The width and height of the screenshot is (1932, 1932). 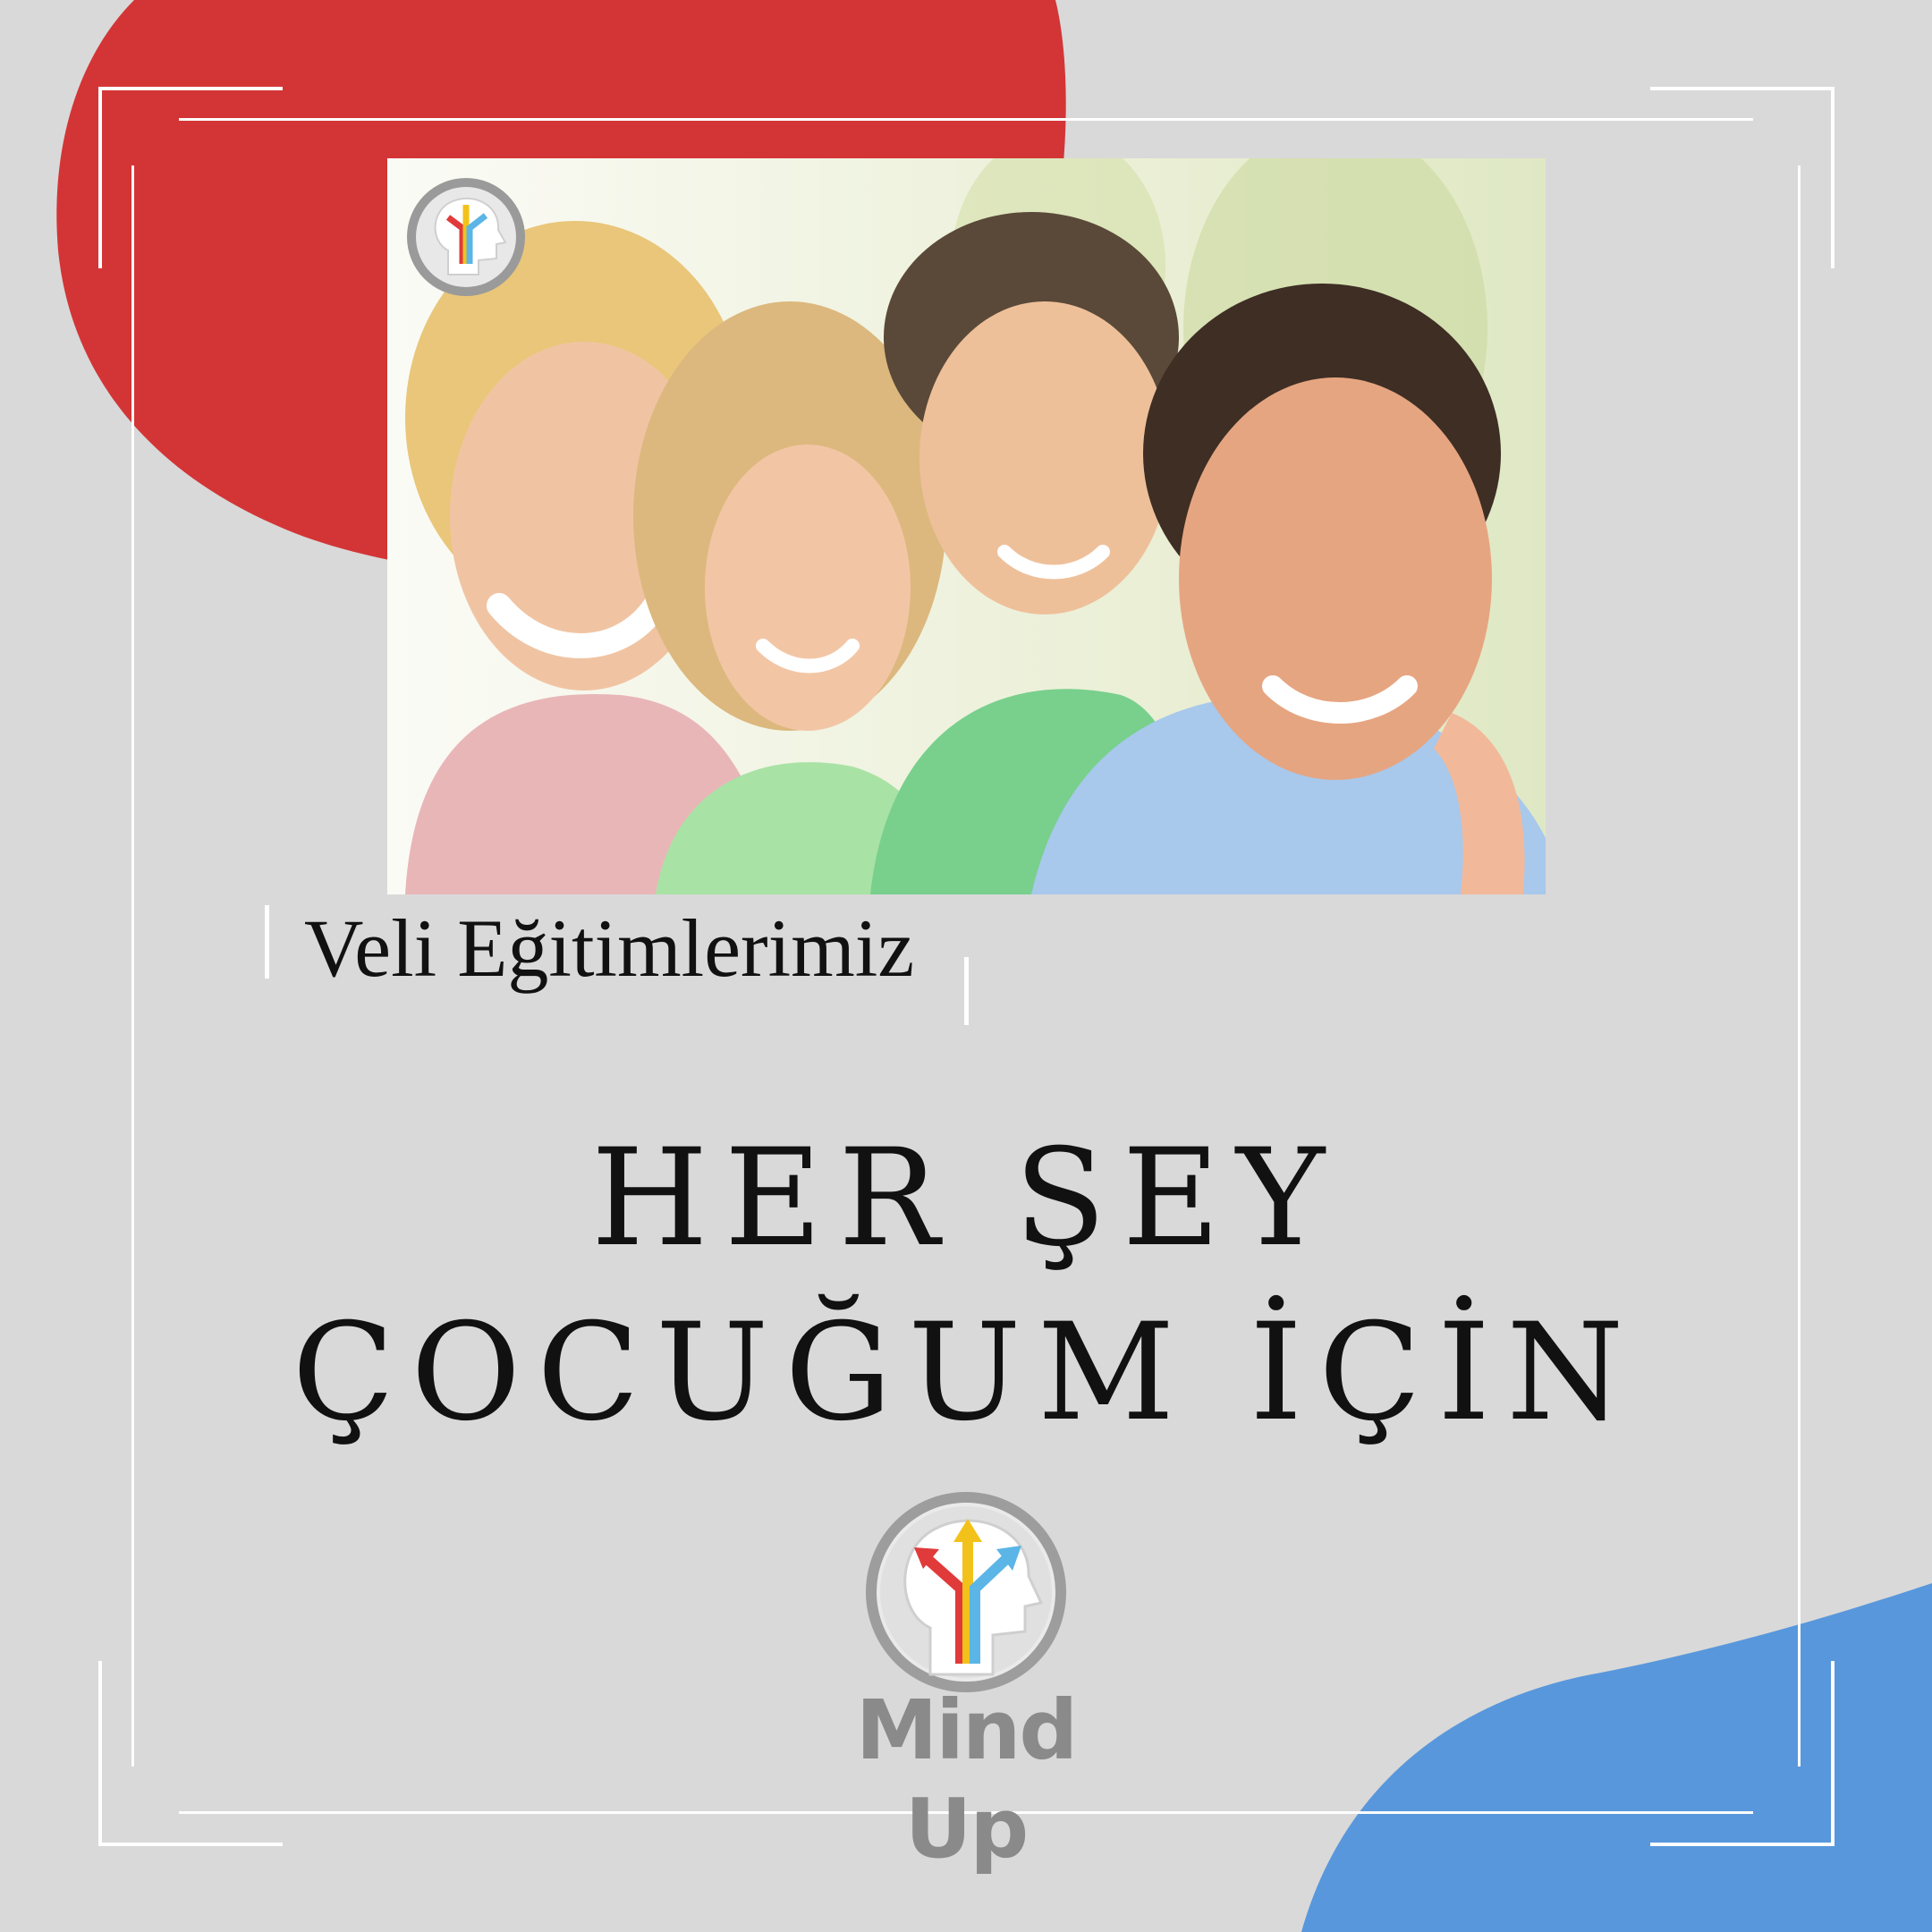 I want to click on corner-tr-v, so click(x=1833, y=177).